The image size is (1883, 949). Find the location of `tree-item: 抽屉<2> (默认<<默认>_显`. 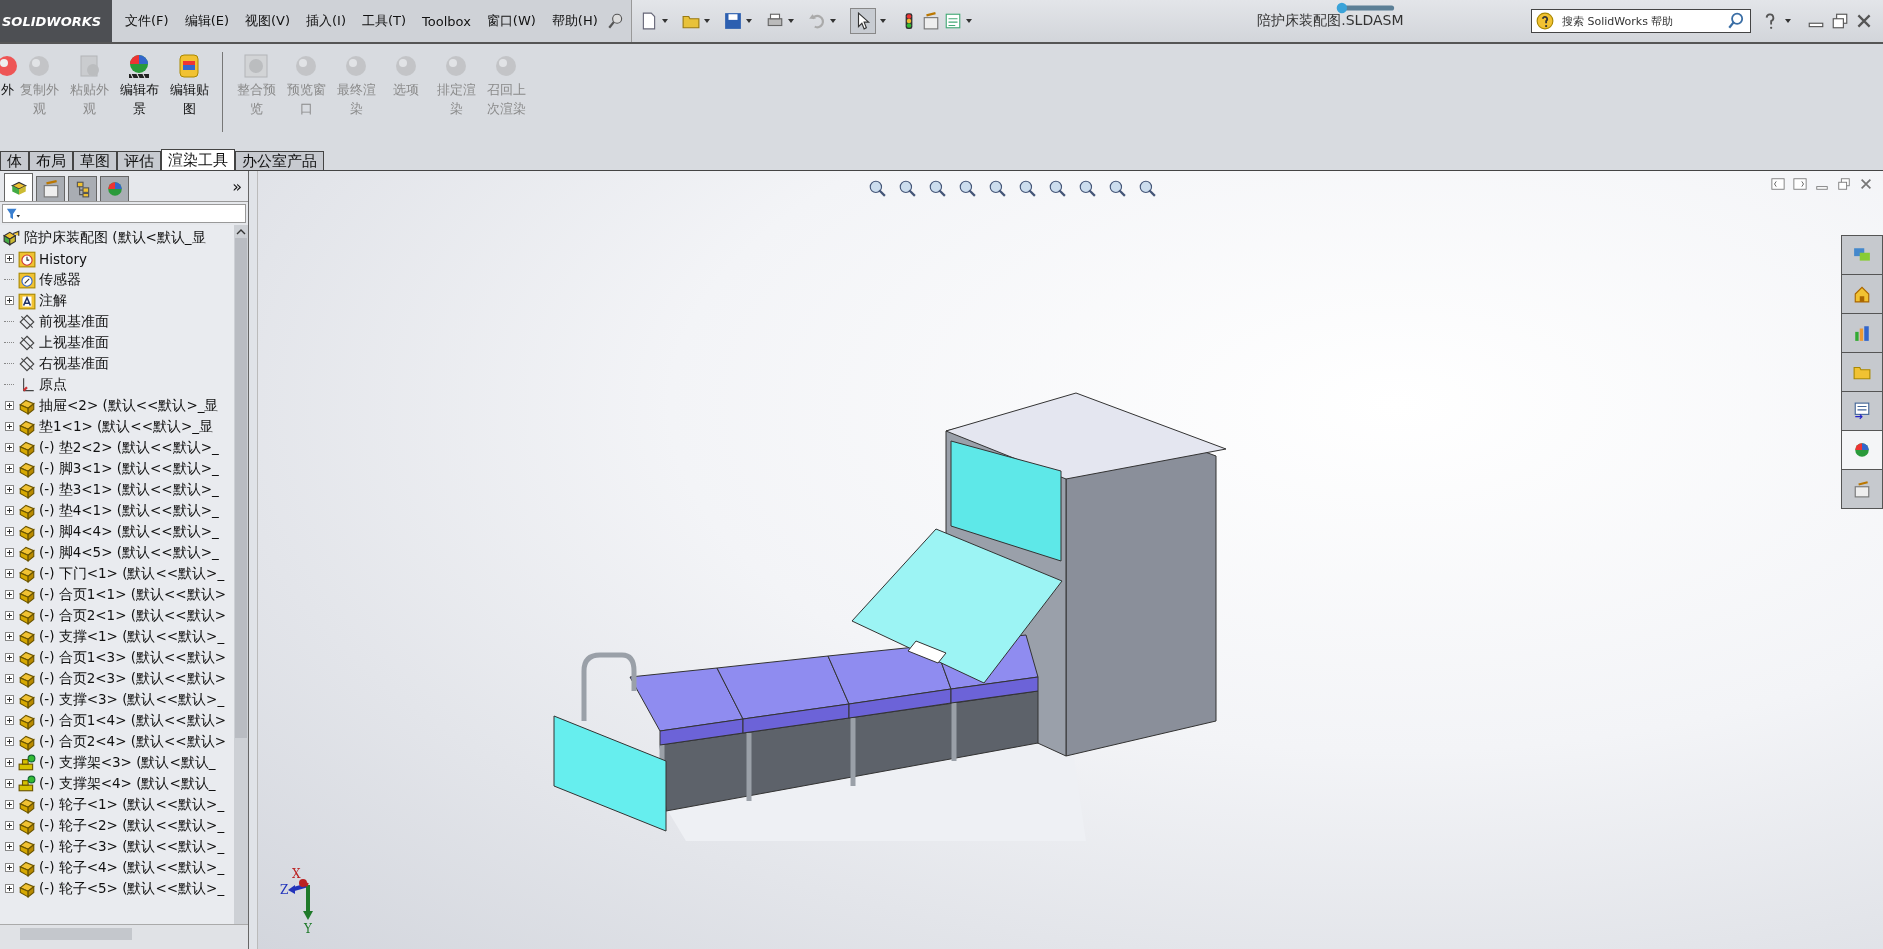

tree-item: 抽屉<2> (默认<<默认>_显 is located at coordinates (129, 405).